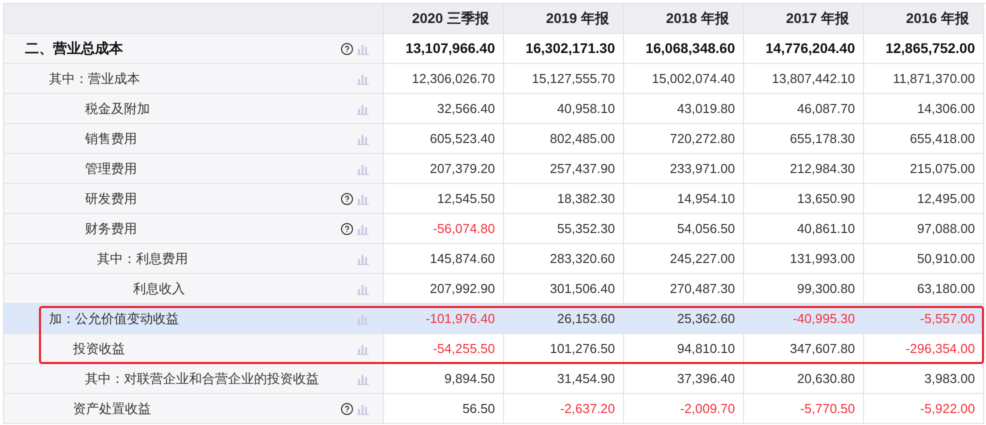 The height and width of the screenshot is (425, 986). I want to click on table-cell: 245,227.00, so click(684, 259).